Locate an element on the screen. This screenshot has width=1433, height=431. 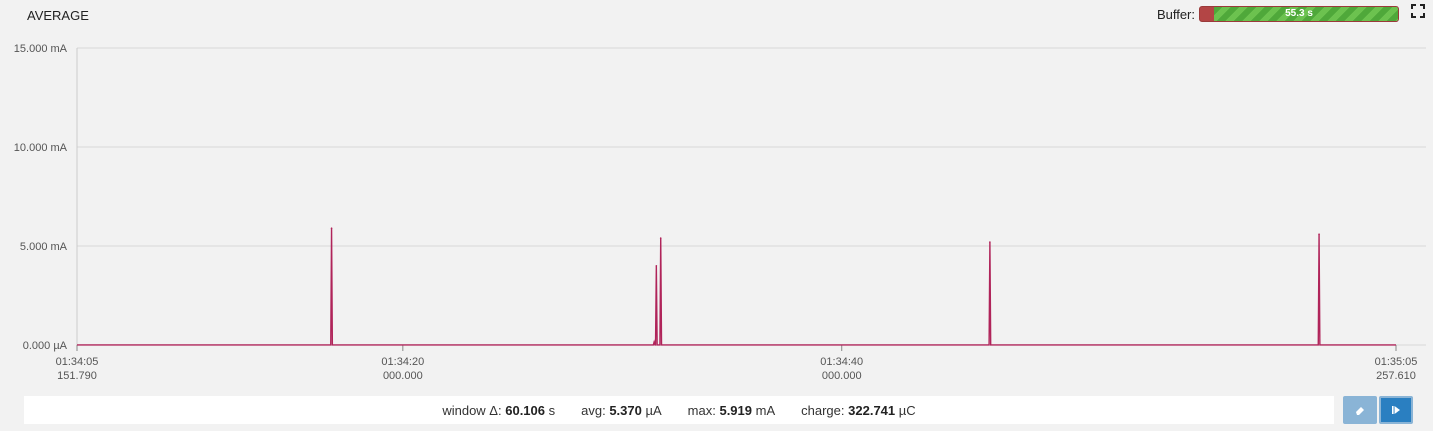
y-tick-label: 10.000 mA is located at coordinates (41, 148).